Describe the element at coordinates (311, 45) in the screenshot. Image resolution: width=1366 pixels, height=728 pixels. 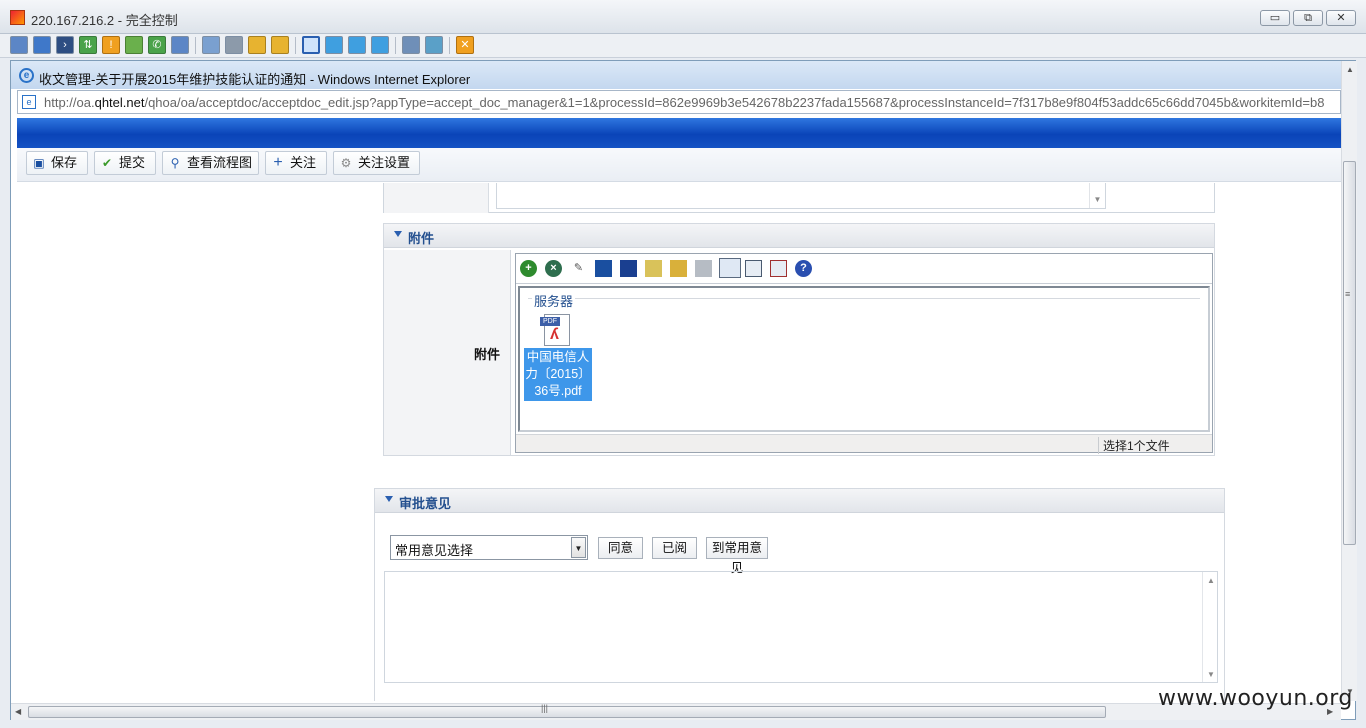
I see `fullscreen-icon` at that location.